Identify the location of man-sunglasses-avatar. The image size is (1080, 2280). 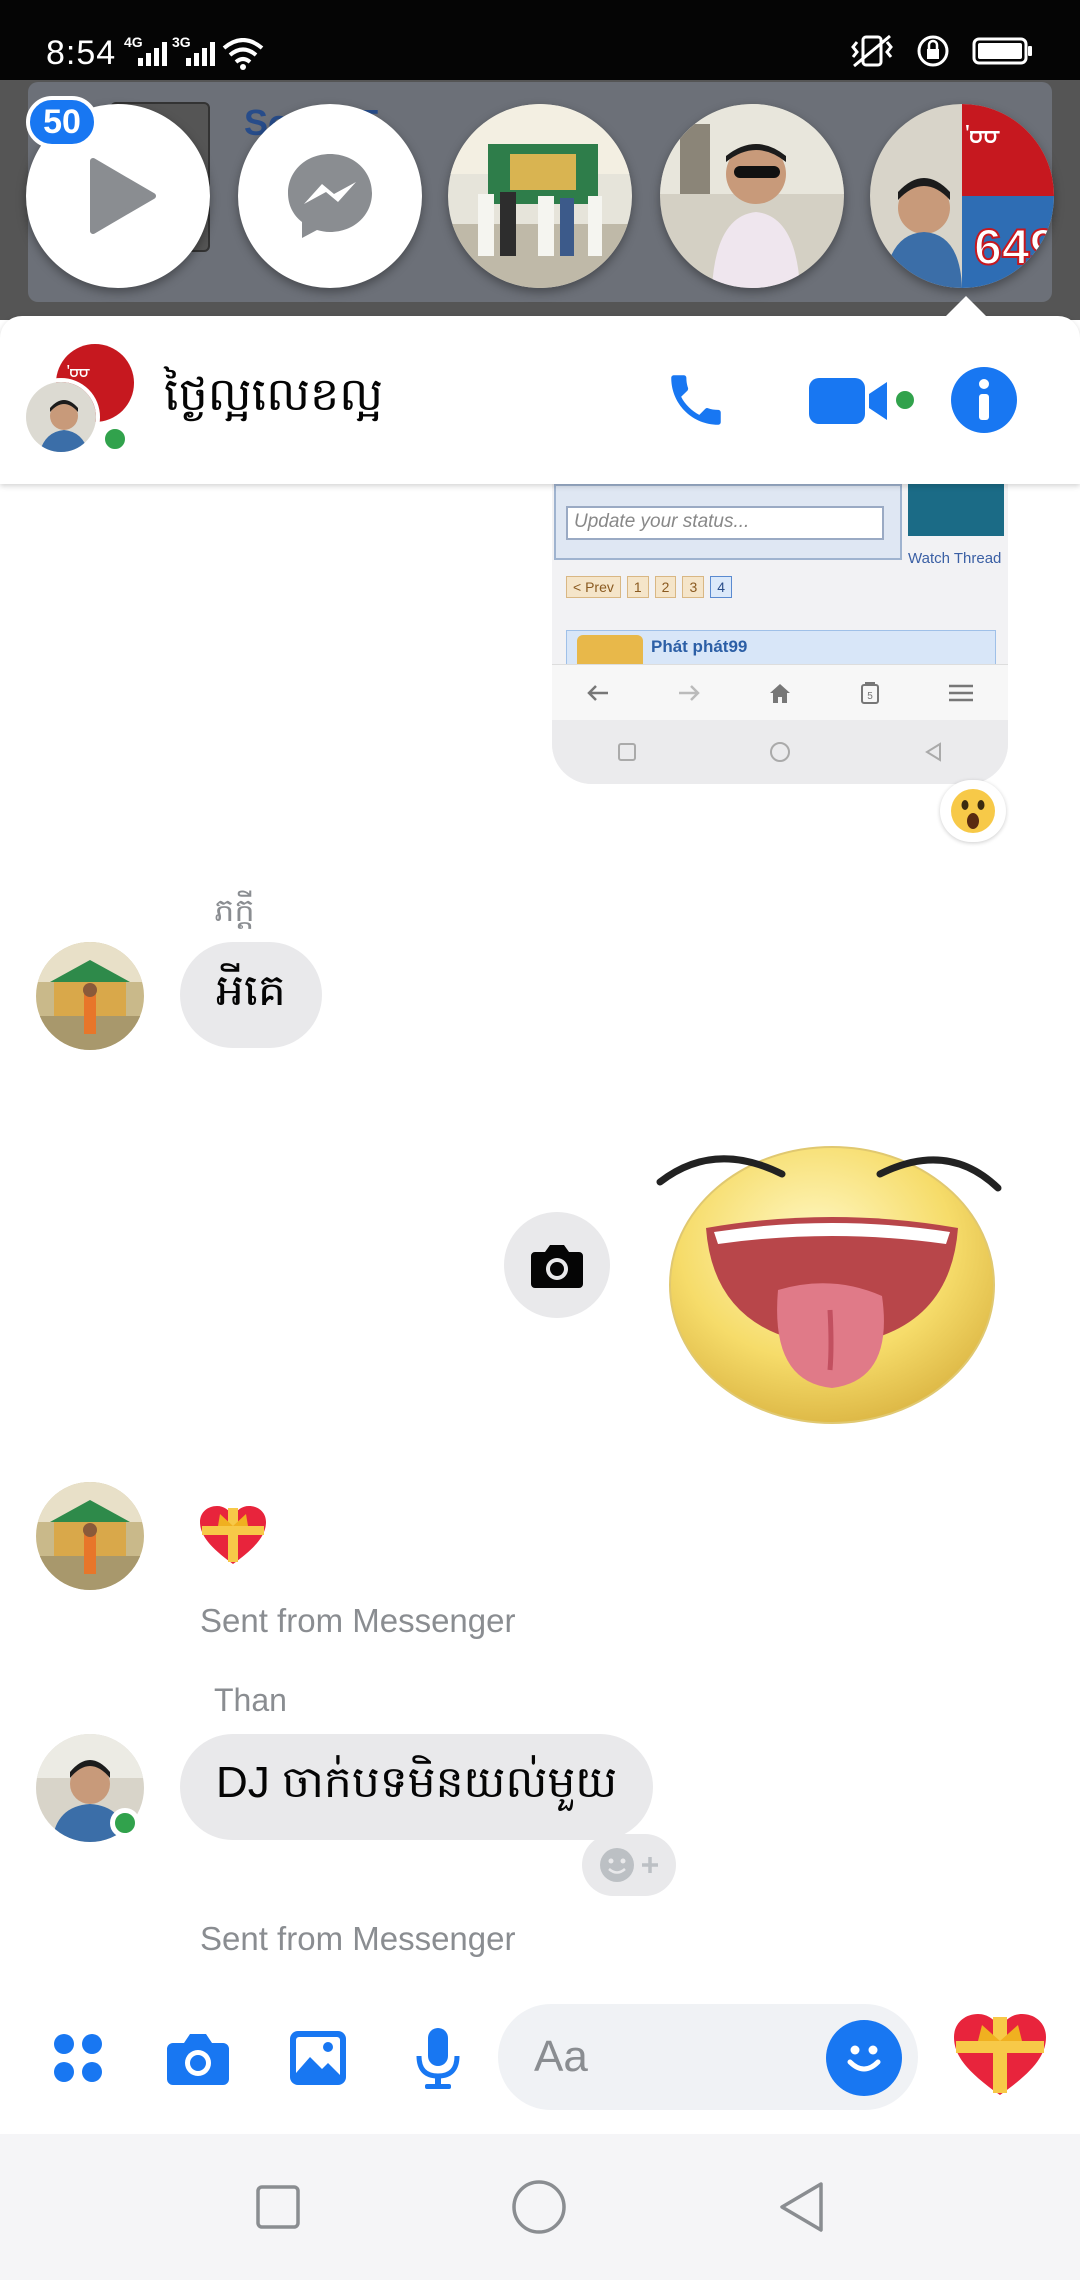
(752, 196).